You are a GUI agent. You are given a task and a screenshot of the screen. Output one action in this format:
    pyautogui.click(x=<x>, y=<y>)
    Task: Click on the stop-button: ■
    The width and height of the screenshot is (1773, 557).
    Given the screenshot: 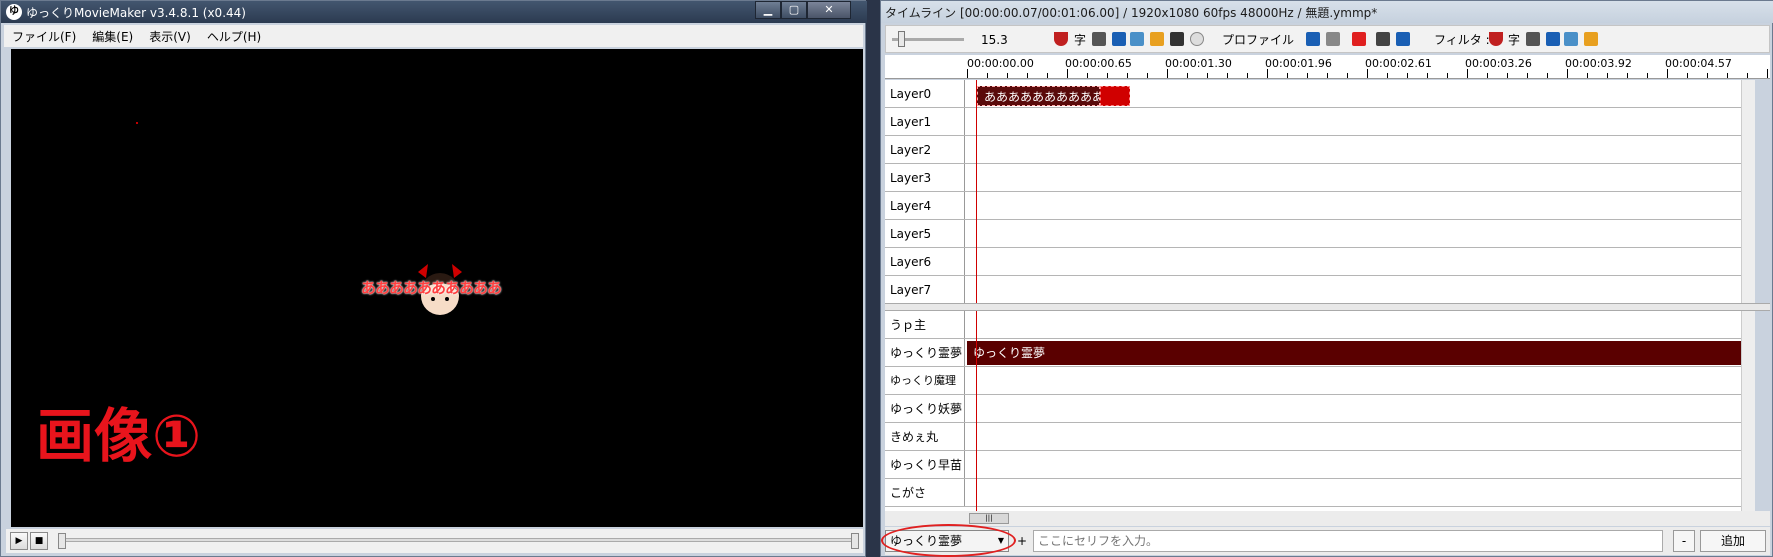 What is the action you would take?
    pyautogui.click(x=39, y=541)
    